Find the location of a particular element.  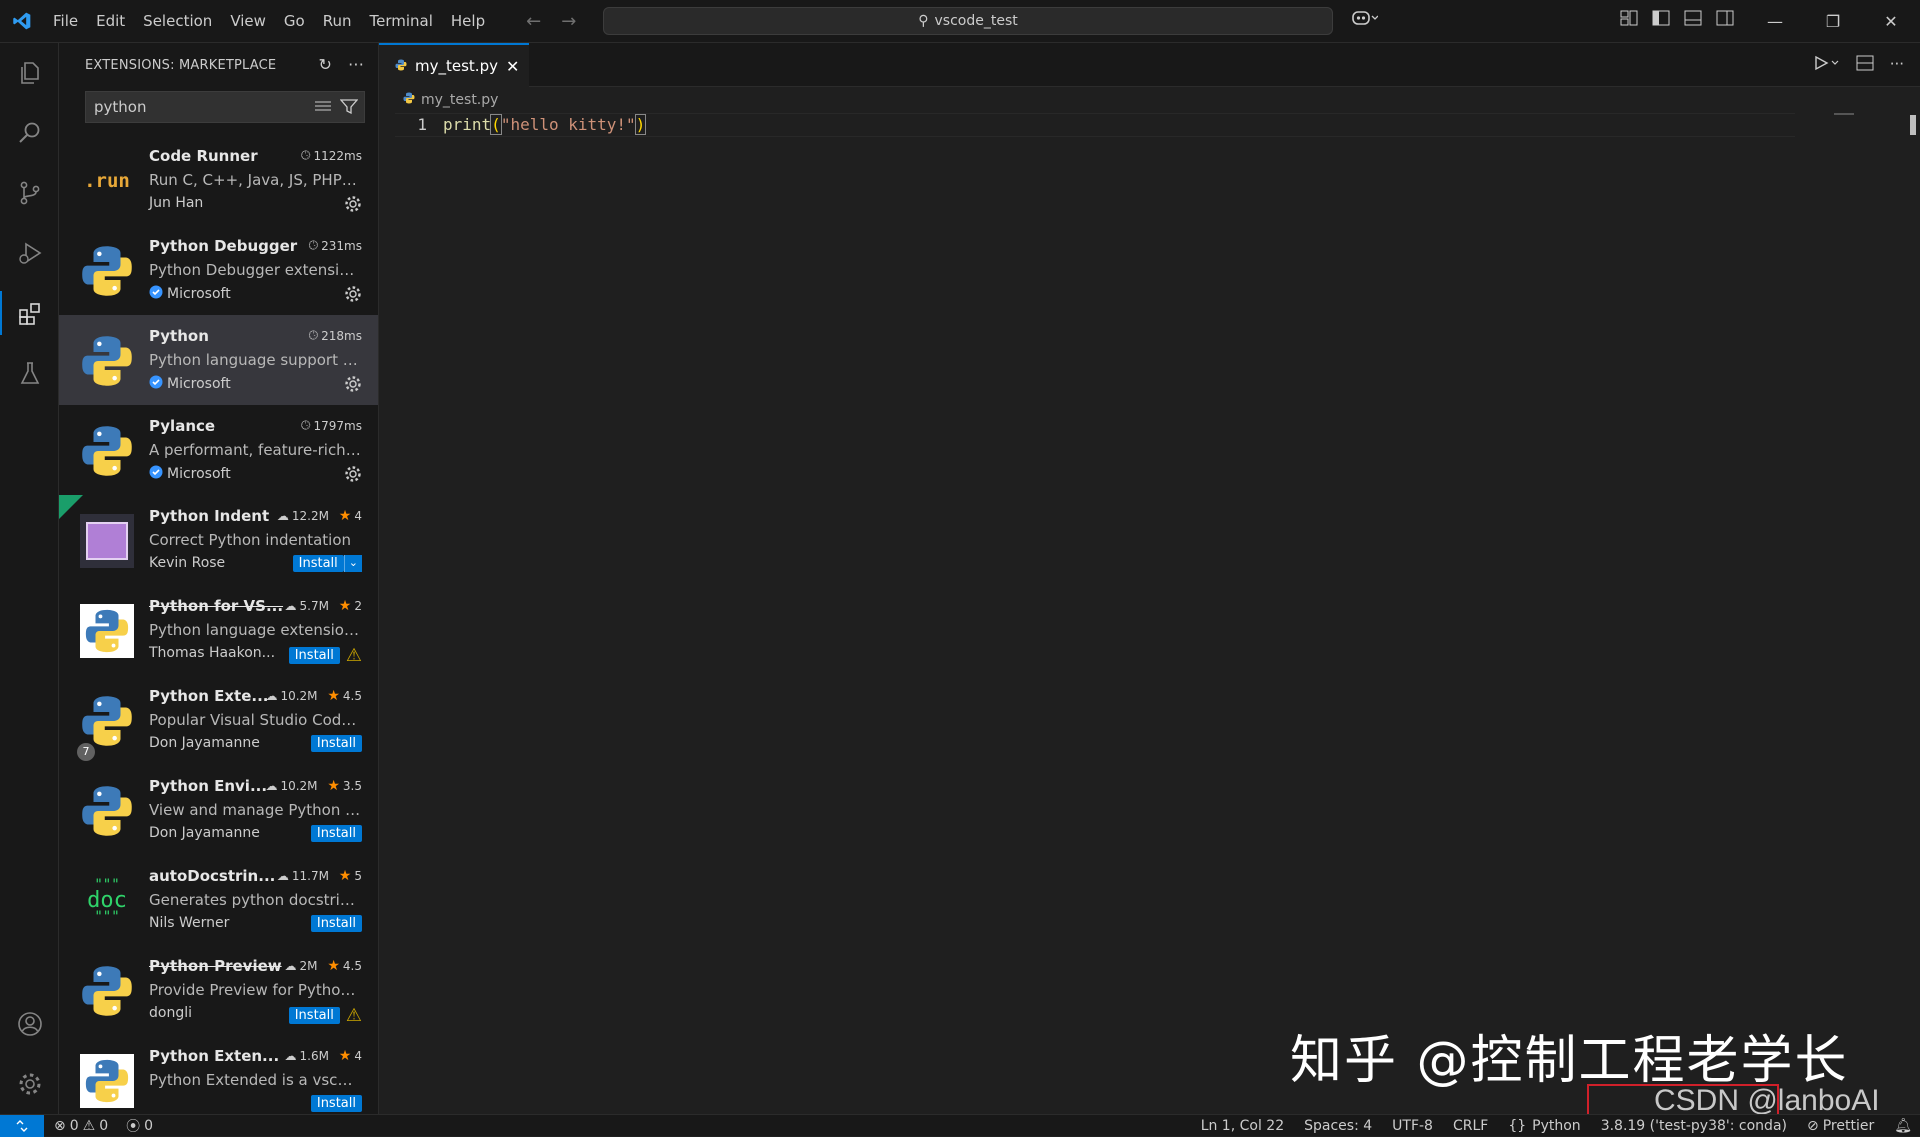

more-actions-icon: ··· is located at coordinates (356, 64).